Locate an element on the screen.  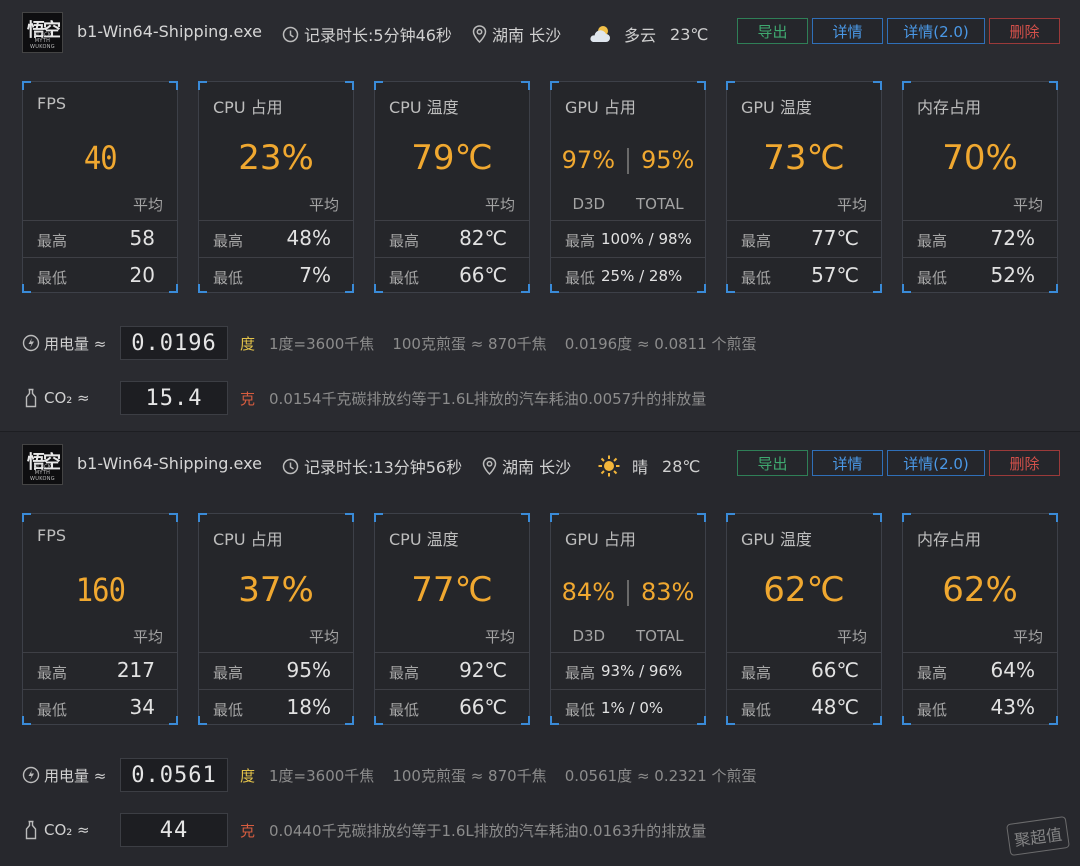
cpu-usage-card: CPU 占用 37% 平均 最高 95% 最低 18% is located at coordinates (276, 619).